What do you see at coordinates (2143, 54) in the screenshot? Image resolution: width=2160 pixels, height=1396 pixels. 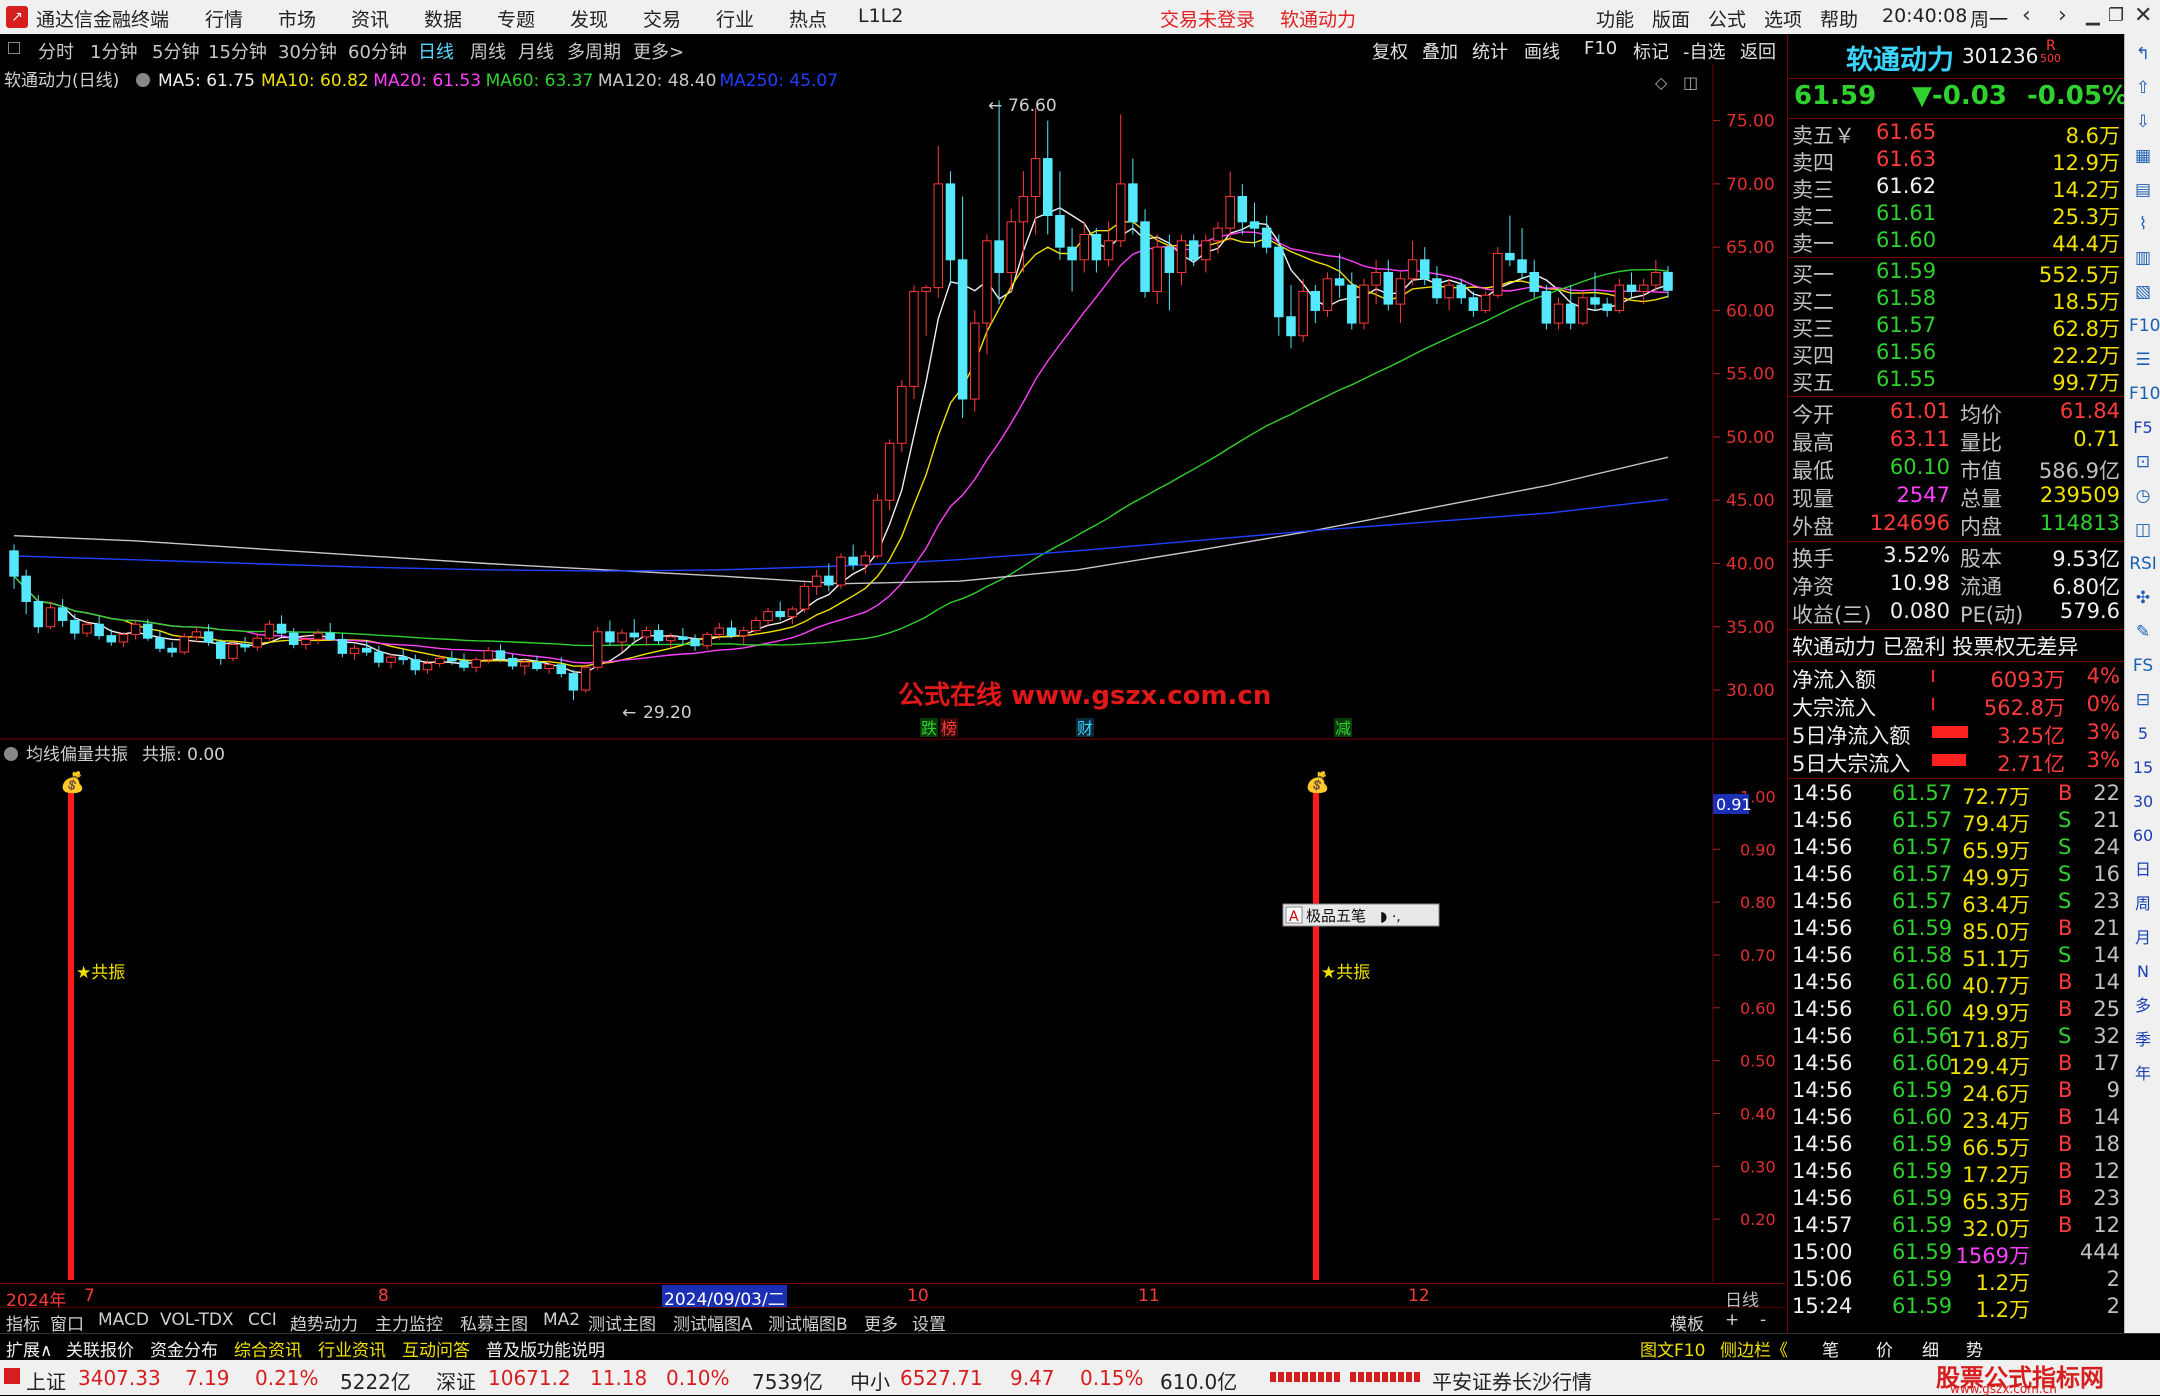 I see `side-tool-icon: ↰` at bounding box center [2143, 54].